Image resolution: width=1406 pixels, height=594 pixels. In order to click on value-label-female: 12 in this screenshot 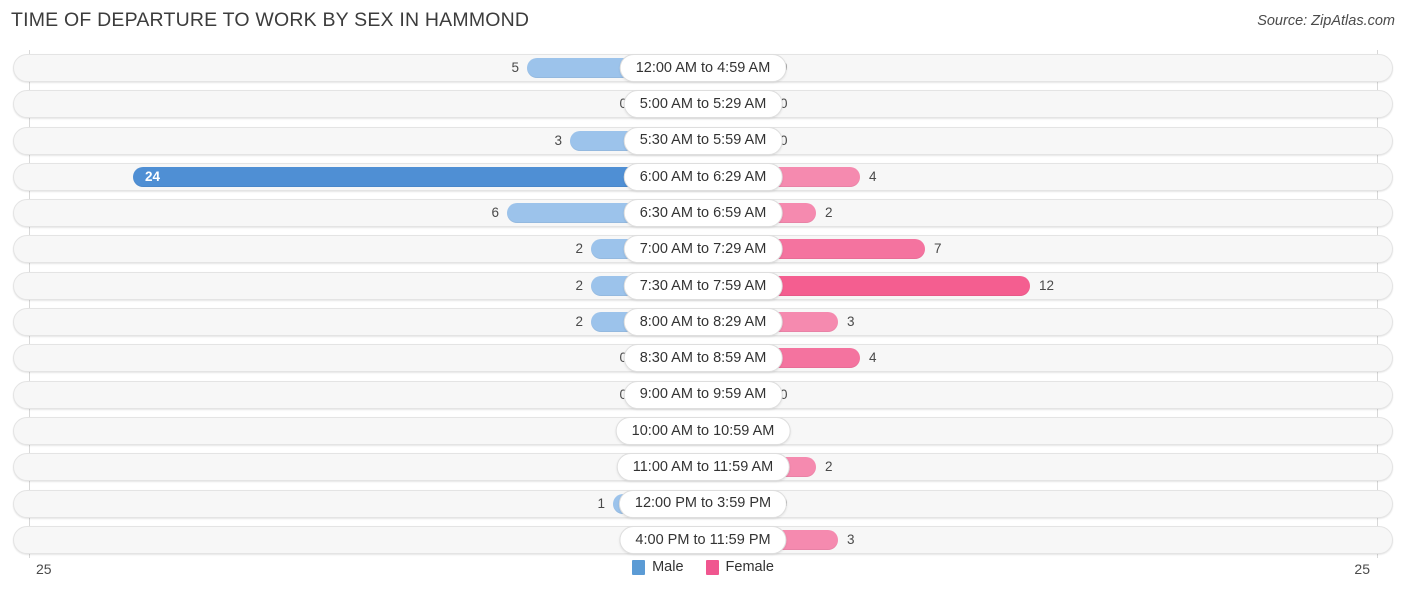, I will do `click(1047, 285)`.